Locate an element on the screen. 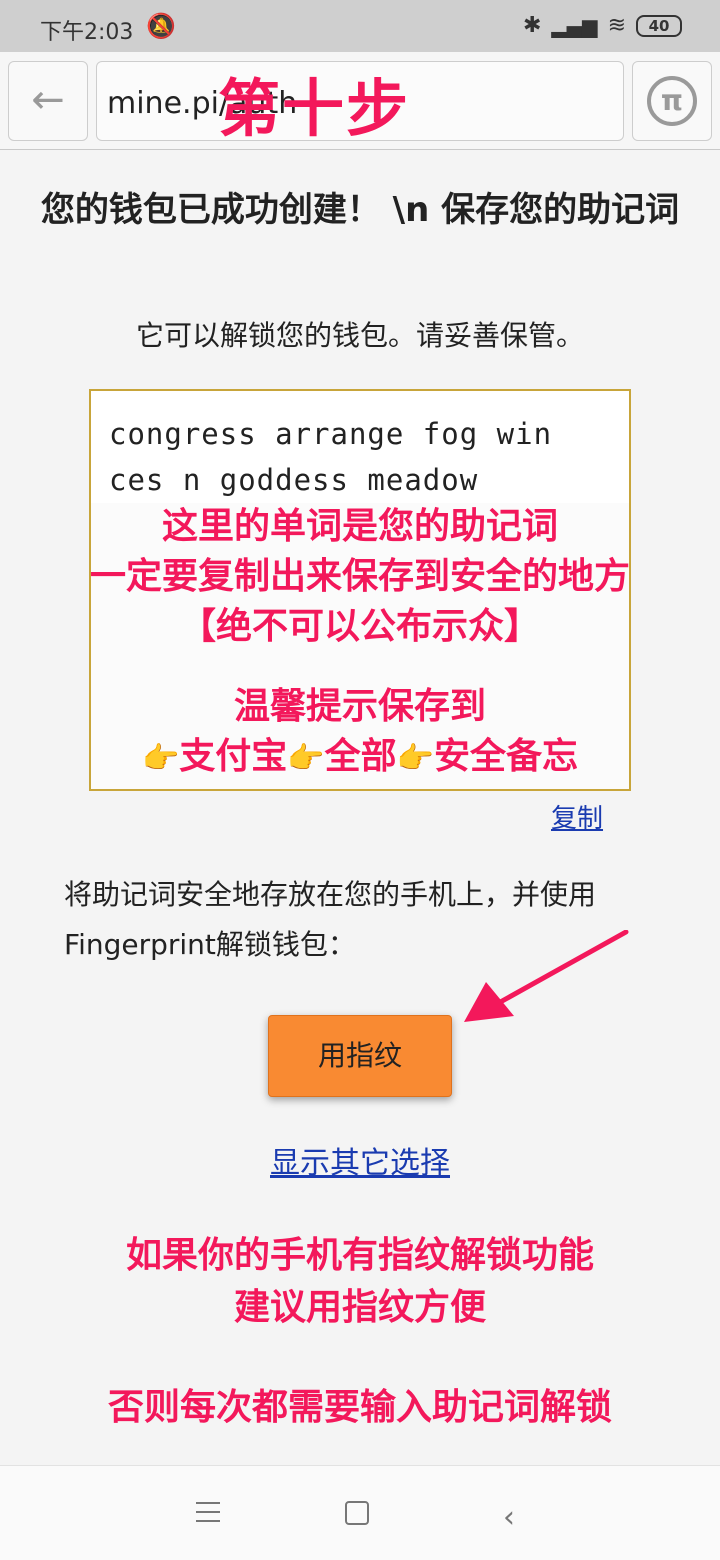 The width and height of the screenshot is (720, 1560). bluetooth-icon: ✱ is located at coordinates (532, 25).